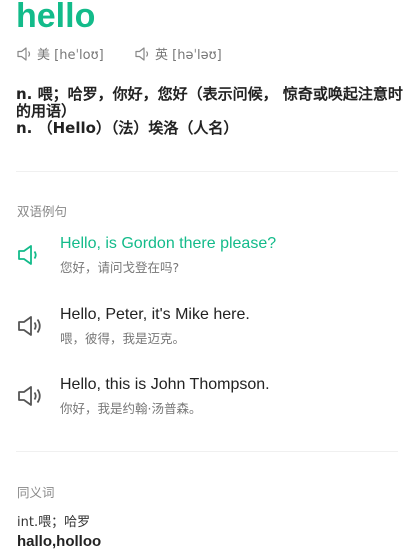 The image size is (414, 553). I want to click on pronunciation-us-button: 美 [heˈloʊ], so click(60, 53).